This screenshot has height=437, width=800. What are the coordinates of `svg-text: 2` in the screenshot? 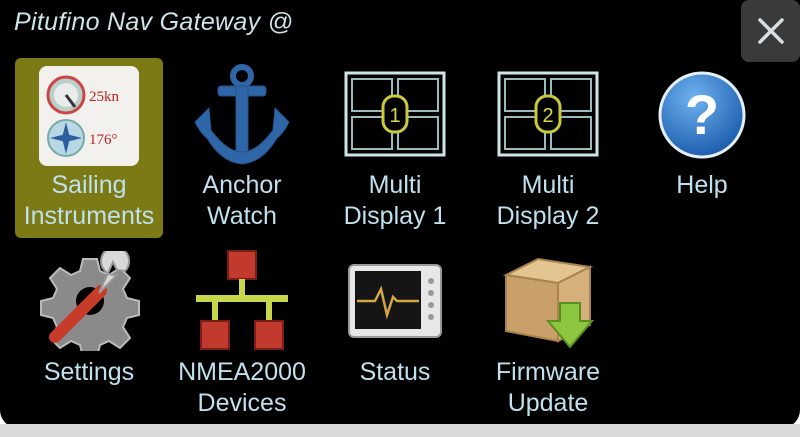 It's located at (547, 116).